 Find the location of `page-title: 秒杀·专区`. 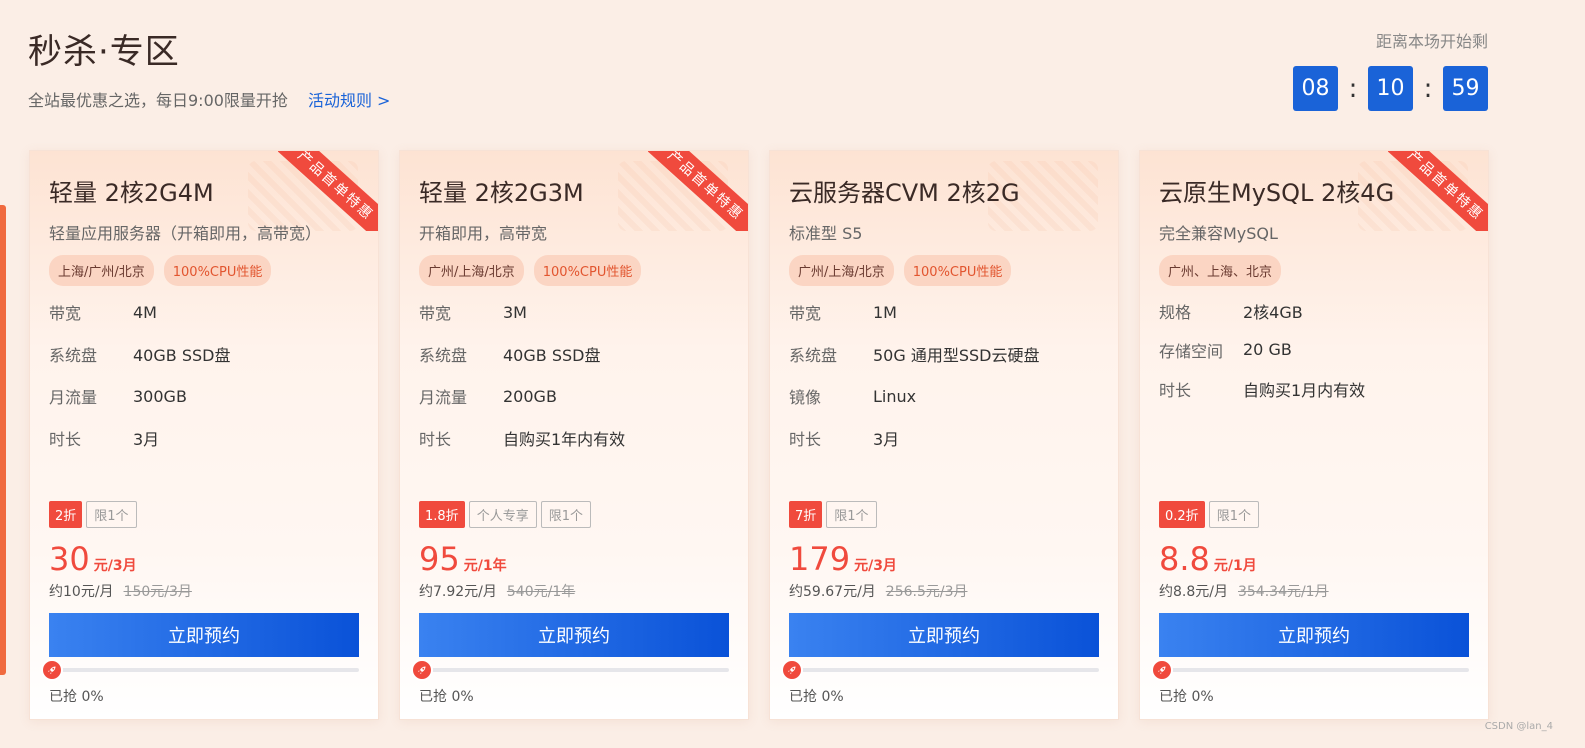

page-title: 秒杀·专区 is located at coordinates (104, 52).